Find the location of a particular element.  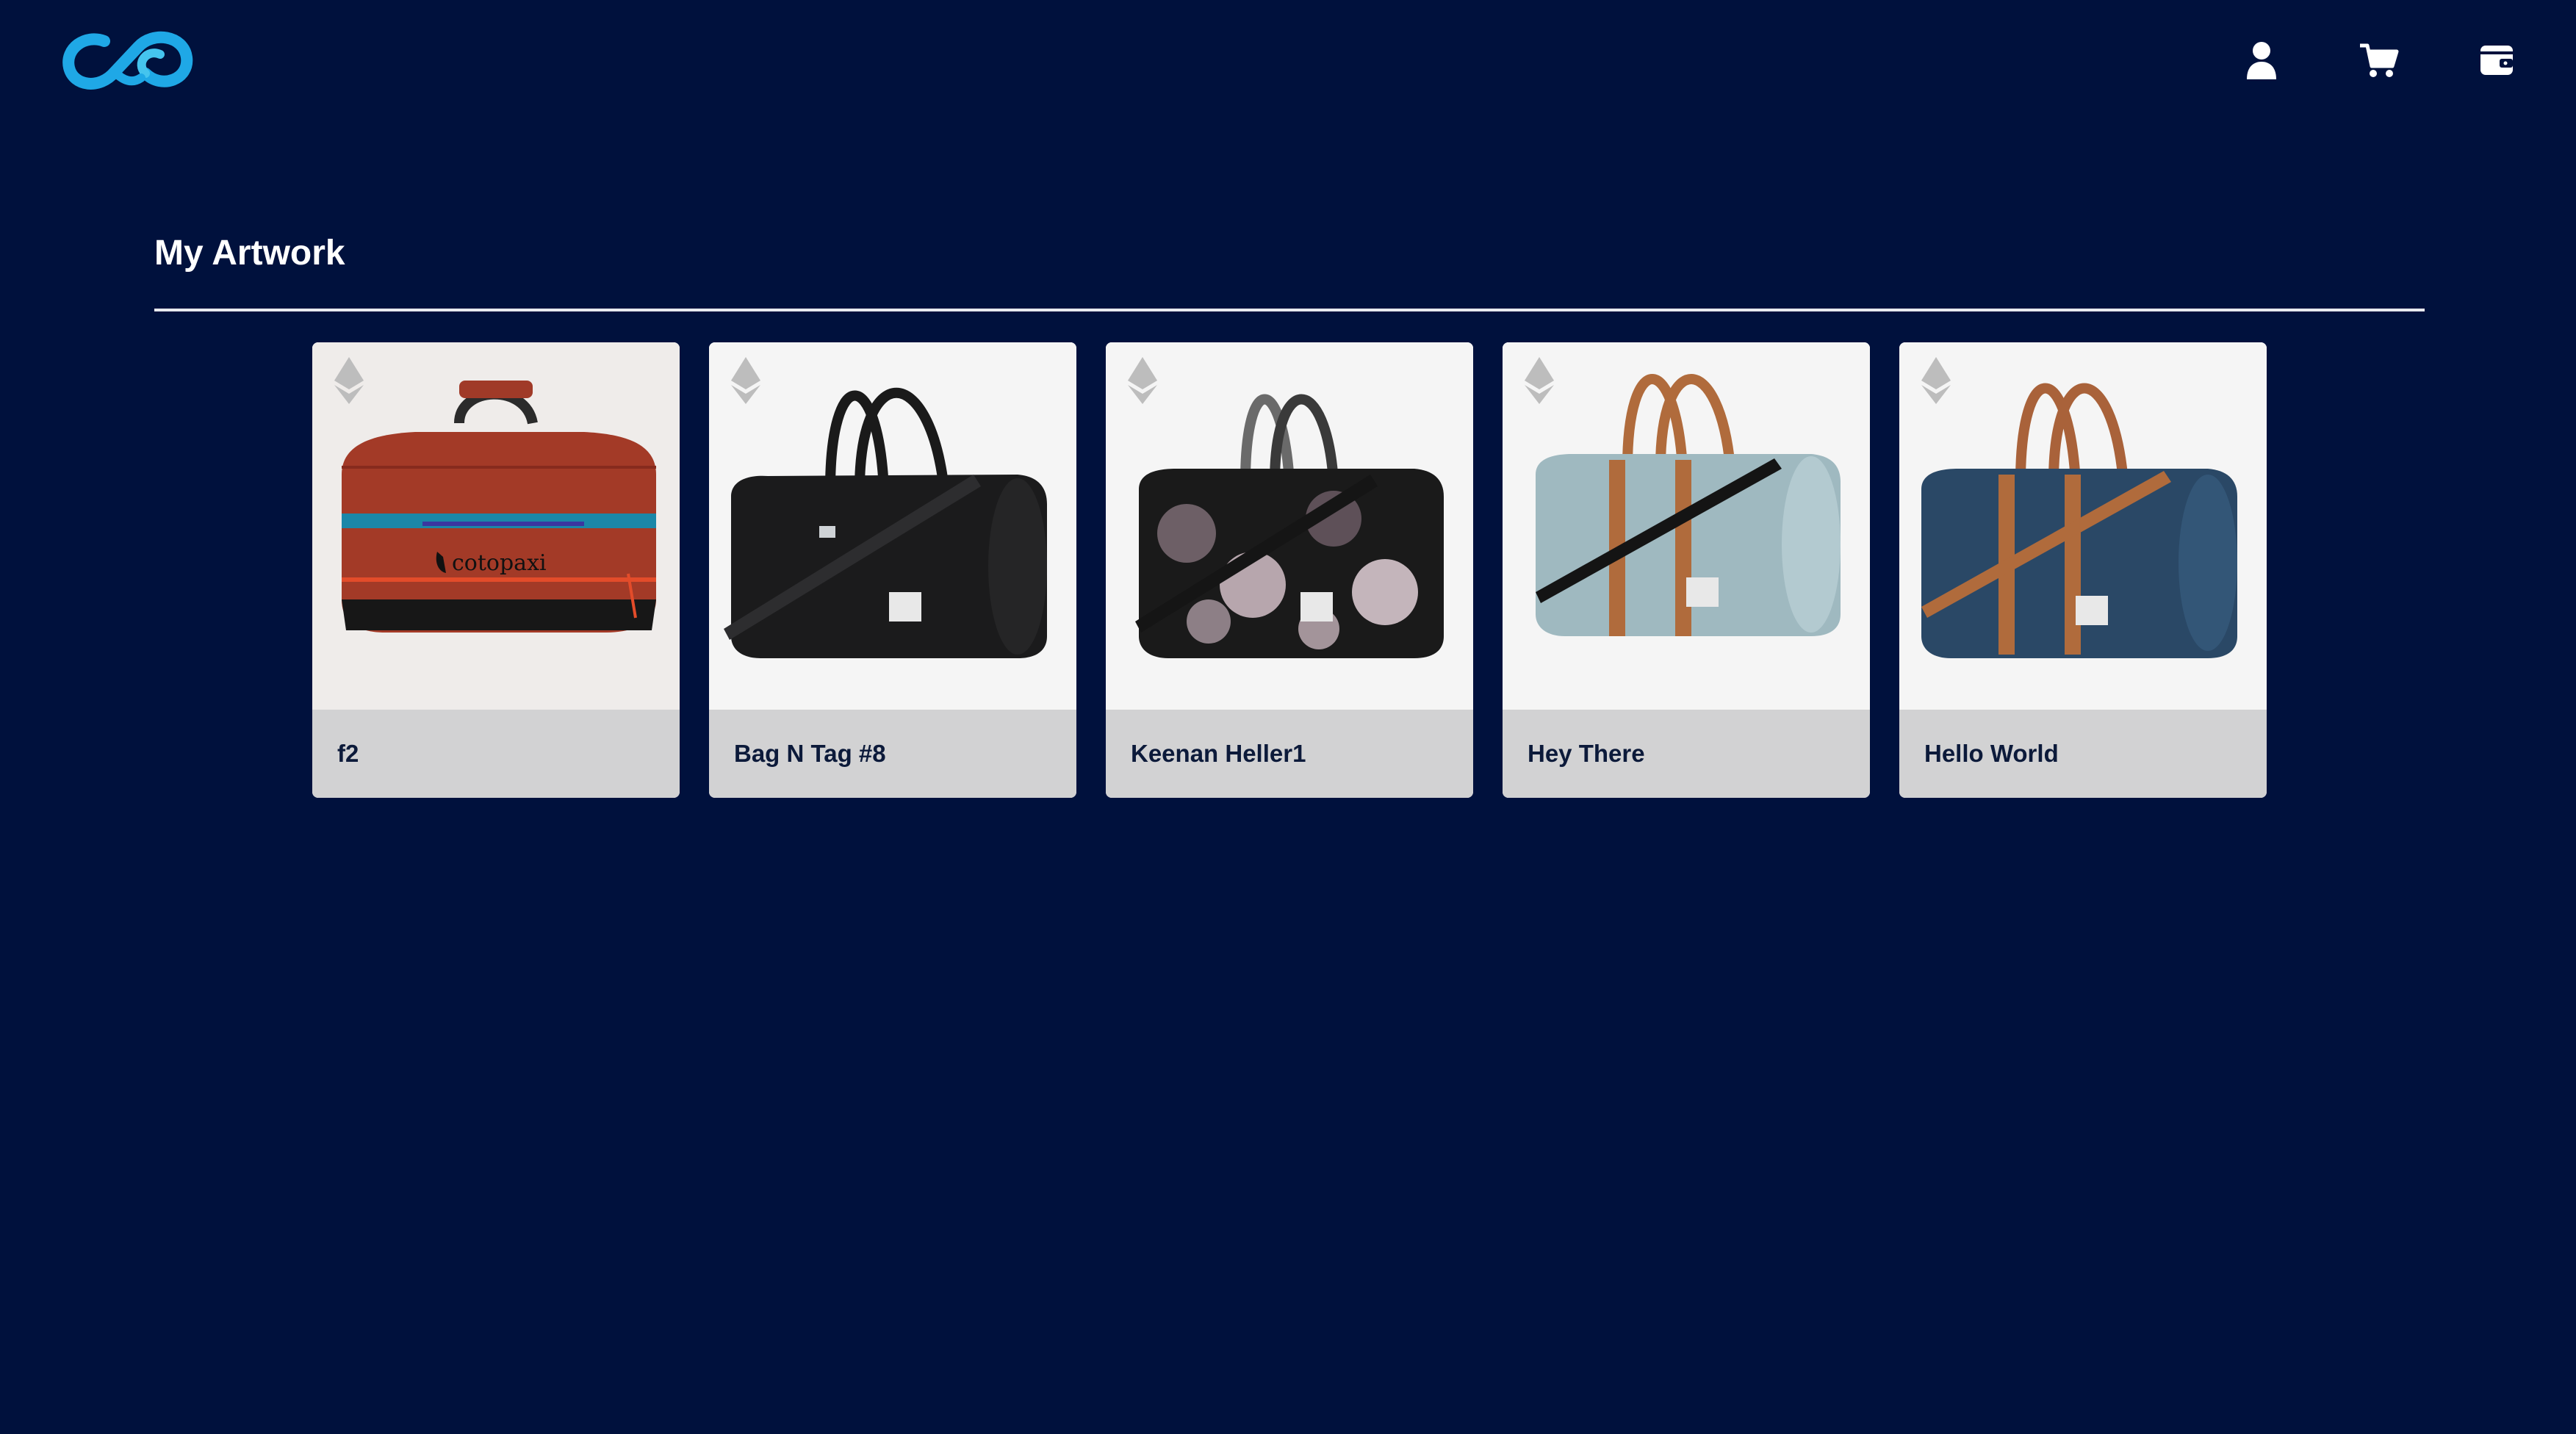

cart-icon is located at coordinates (2379, 60).